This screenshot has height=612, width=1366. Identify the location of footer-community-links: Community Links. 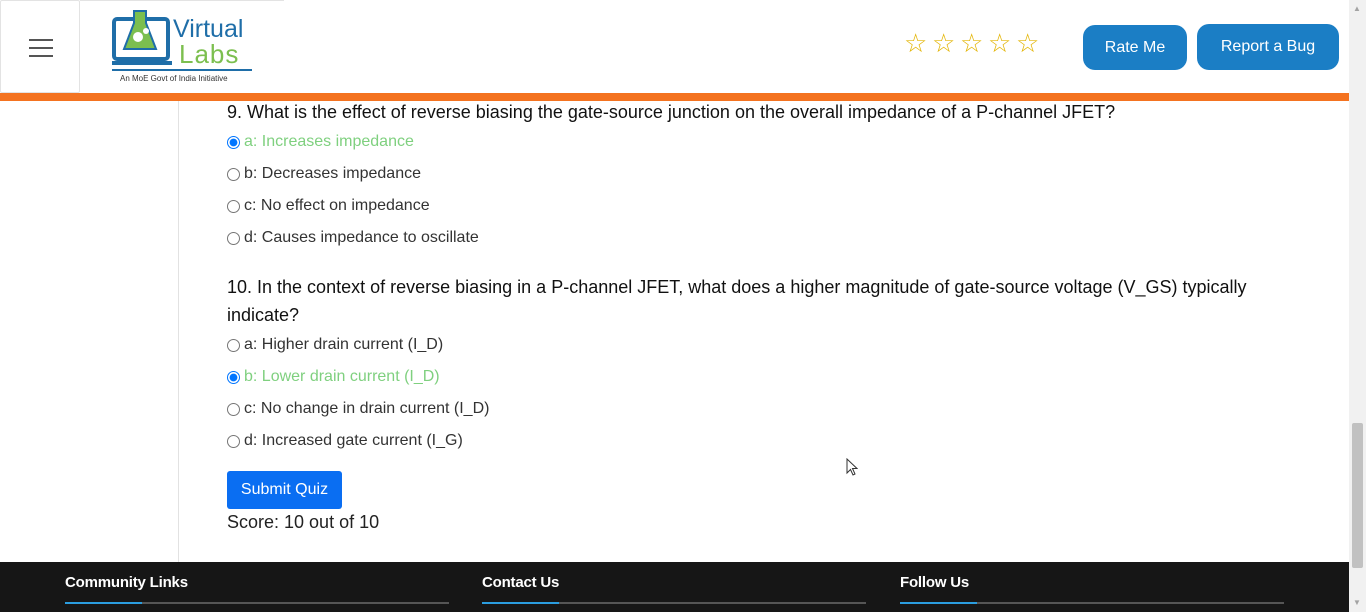
(257, 589).